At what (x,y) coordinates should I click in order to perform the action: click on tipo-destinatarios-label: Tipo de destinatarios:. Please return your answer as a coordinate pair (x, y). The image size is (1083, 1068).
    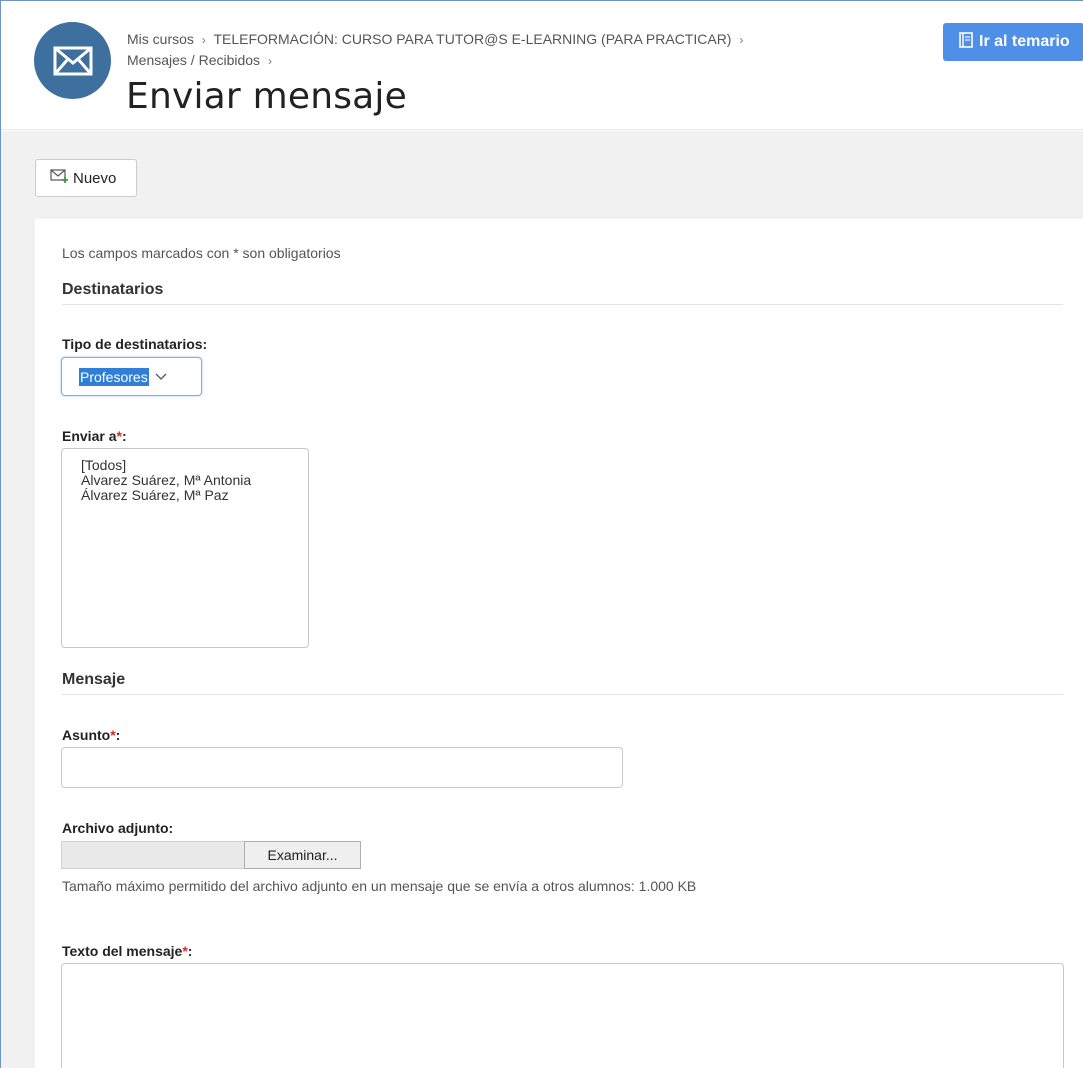
    Looking at the image, I should click on (135, 344).